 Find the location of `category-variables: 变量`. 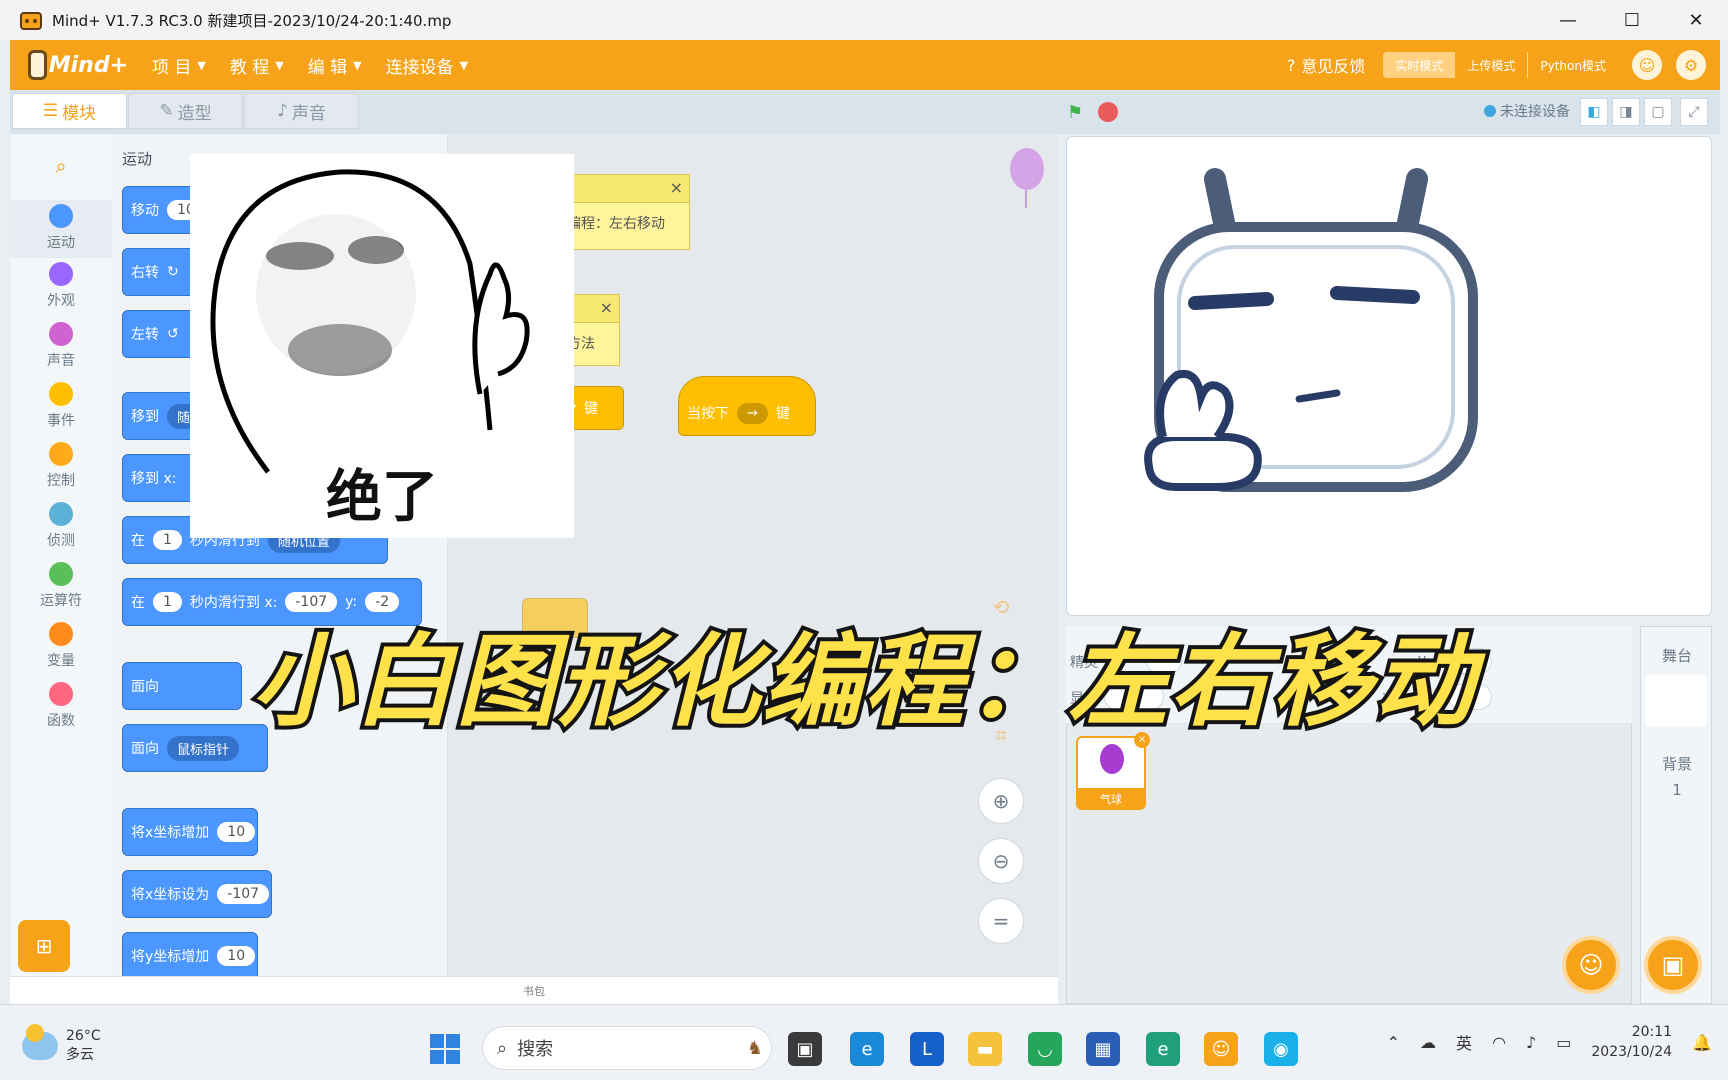

category-variables: 变量 is located at coordinates (61, 646).